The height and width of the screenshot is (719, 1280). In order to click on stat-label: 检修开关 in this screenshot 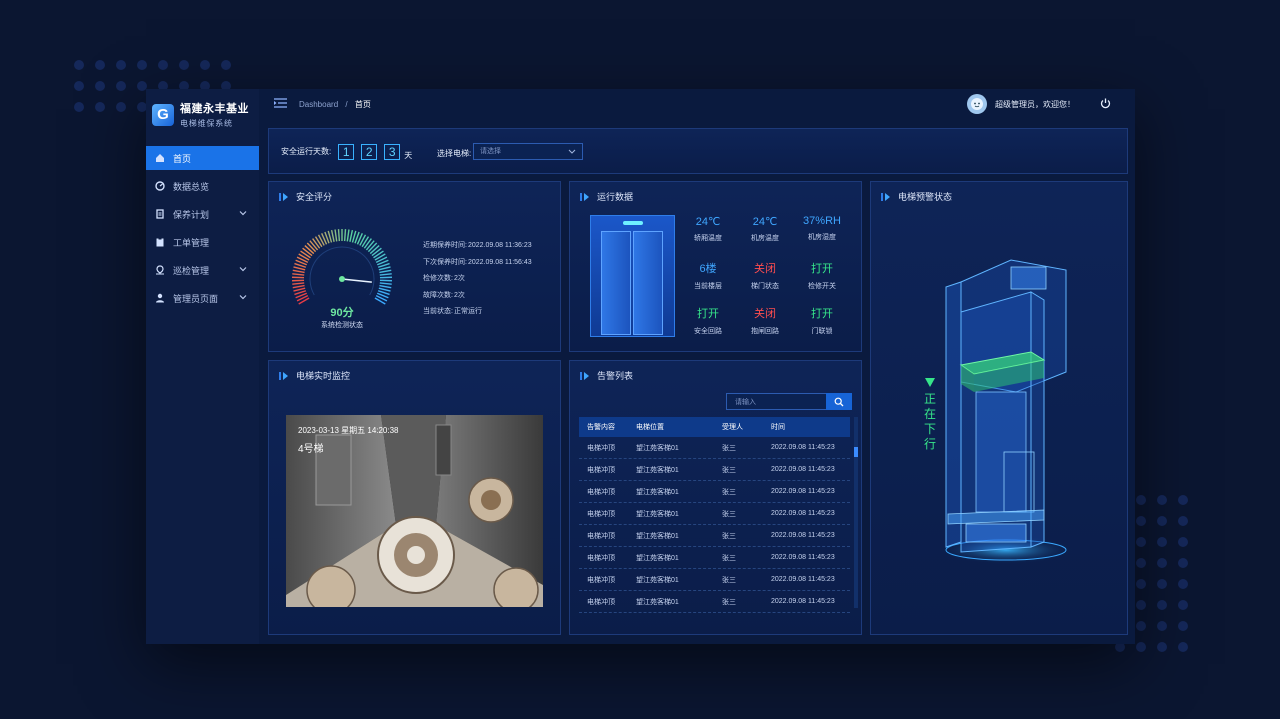, I will do `click(822, 286)`.